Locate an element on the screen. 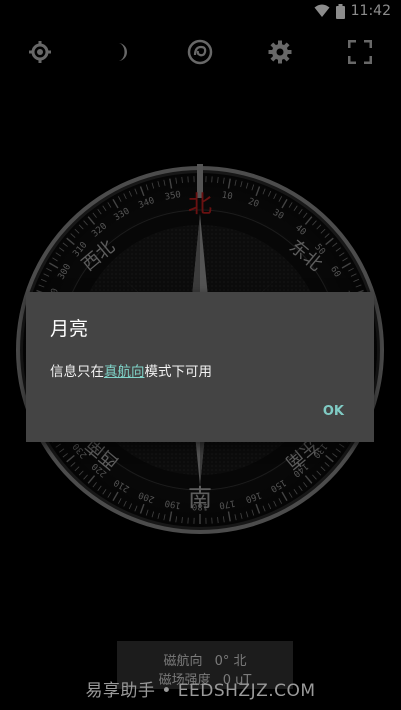 The image size is (401, 710). watermark: 易享助手 • EEDSHZJZ.COM is located at coordinates (200, 691).